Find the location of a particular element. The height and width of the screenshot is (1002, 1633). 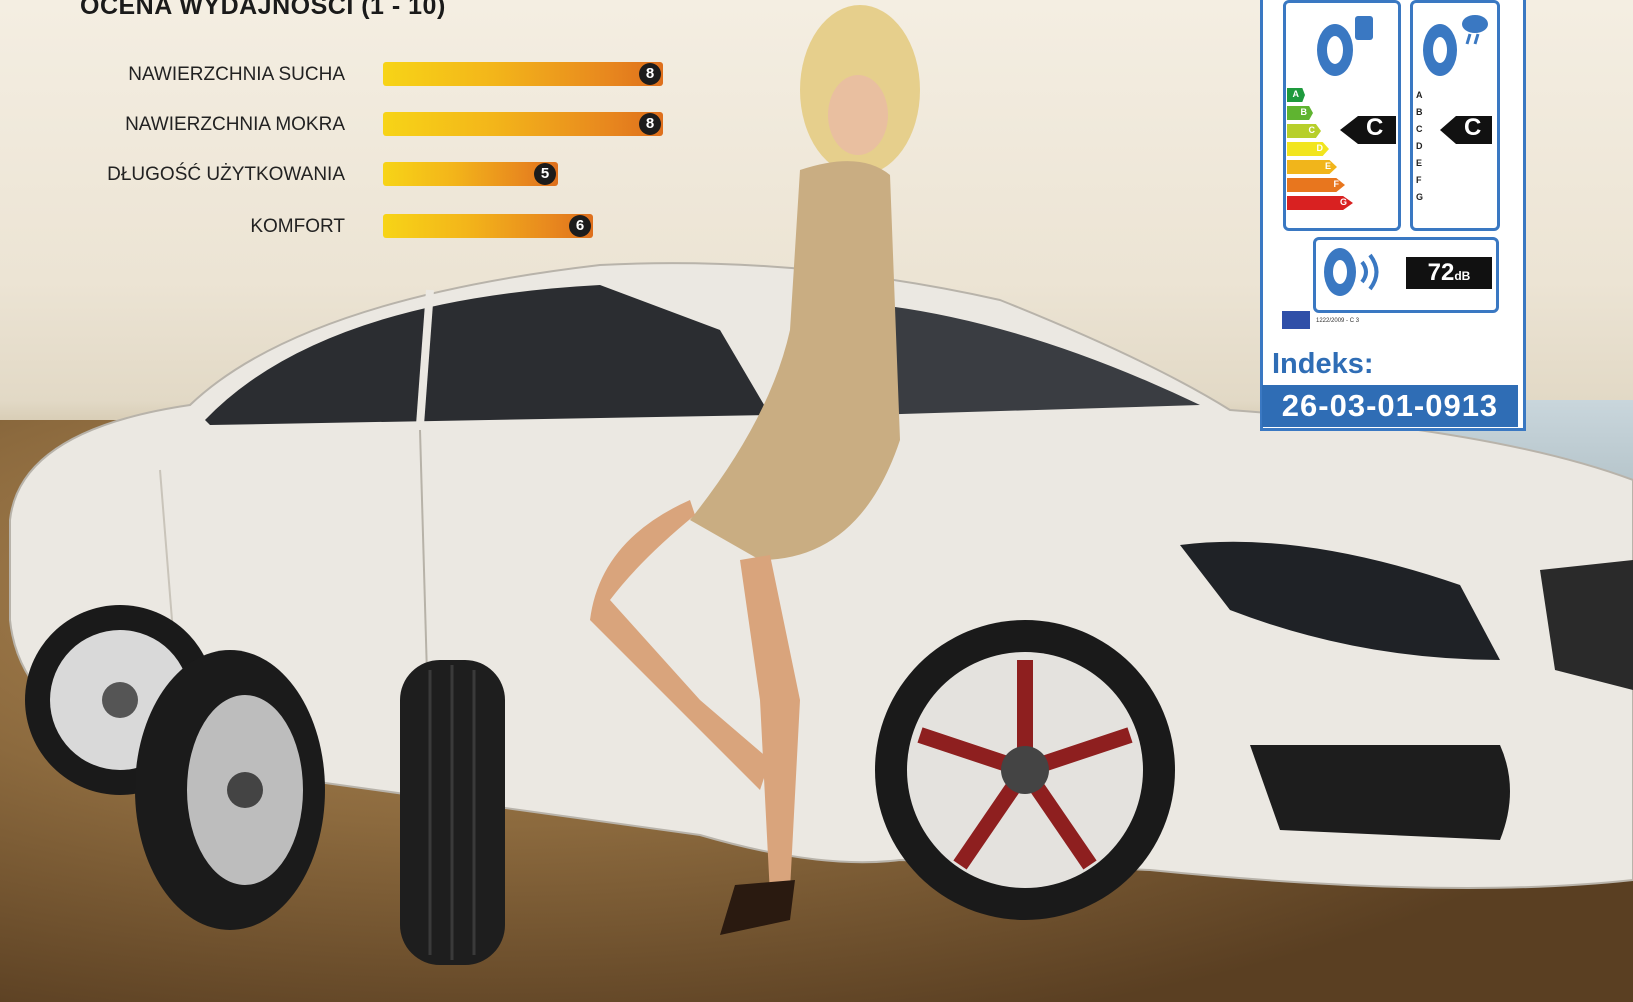

wet-grip-grade: C is located at coordinates (1473, 127).